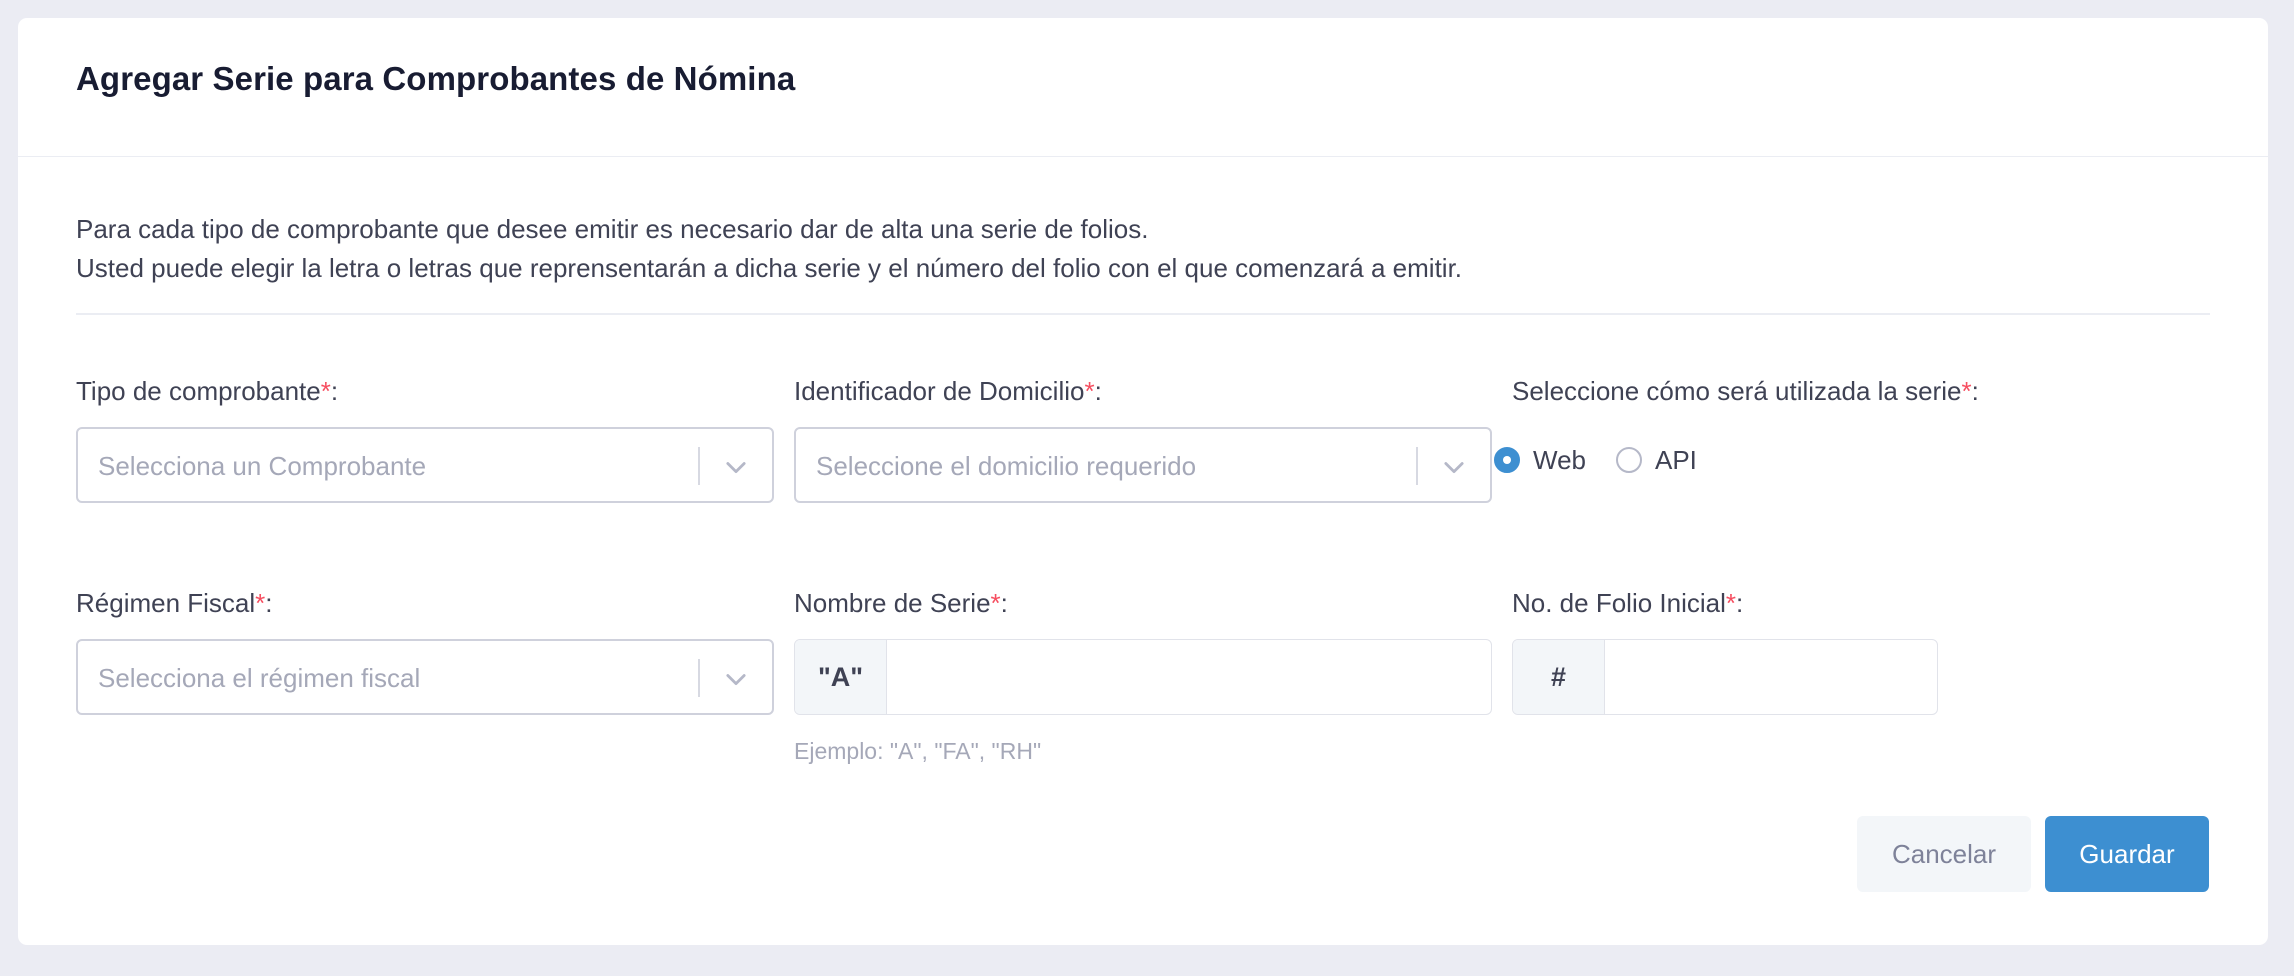  What do you see at coordinates (1629, 460) in the screenshot?
I see `radio-api-indicator` at bounding box center [1629, 460].